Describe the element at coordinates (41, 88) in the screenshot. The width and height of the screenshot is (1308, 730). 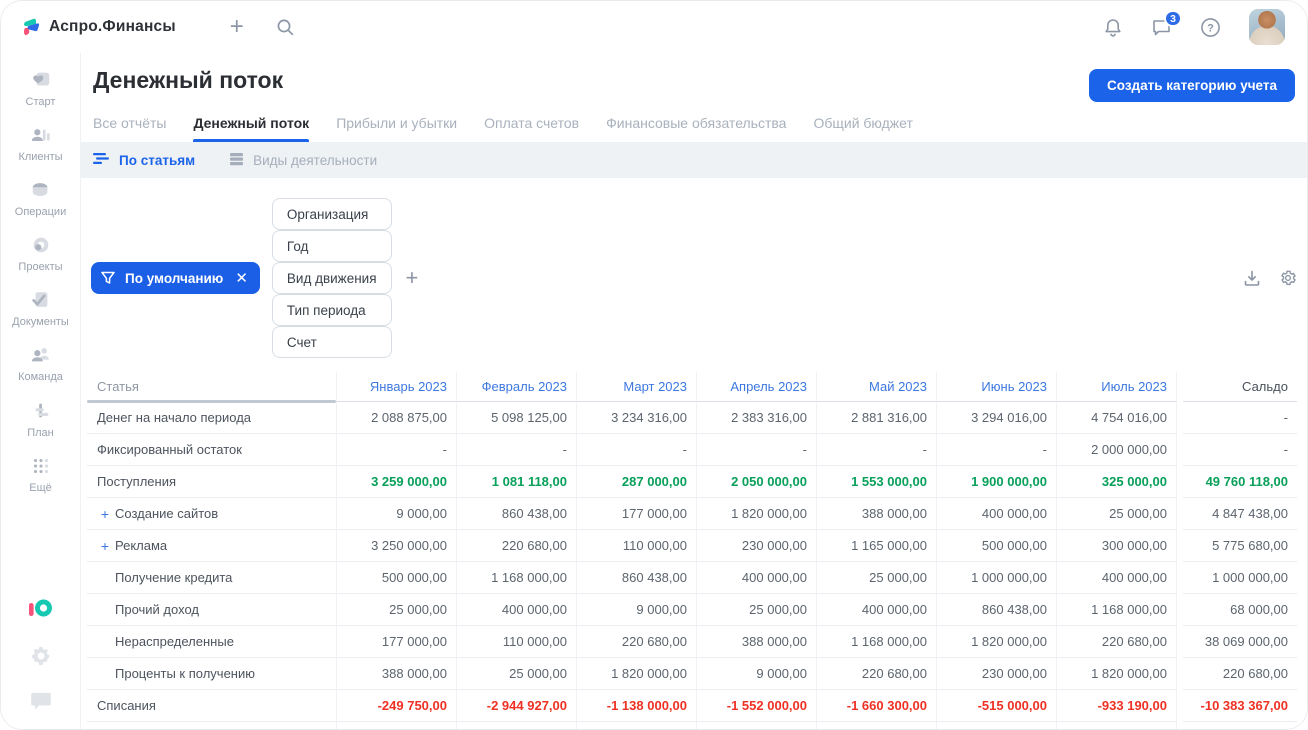
I see `sidebar-item-1: Старт` at that location.